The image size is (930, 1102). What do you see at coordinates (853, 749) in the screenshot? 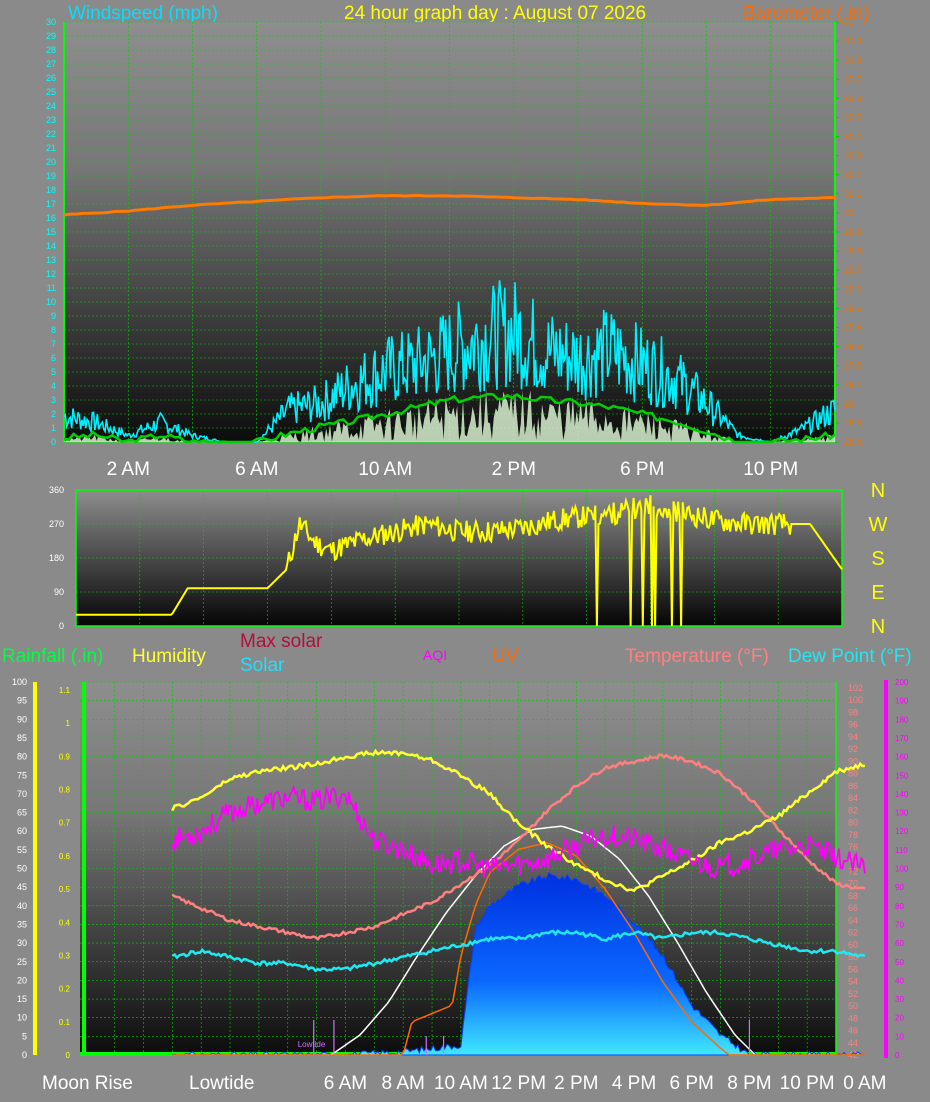
I see `temp-tick-label: 92` at bounding box center [853, 749].